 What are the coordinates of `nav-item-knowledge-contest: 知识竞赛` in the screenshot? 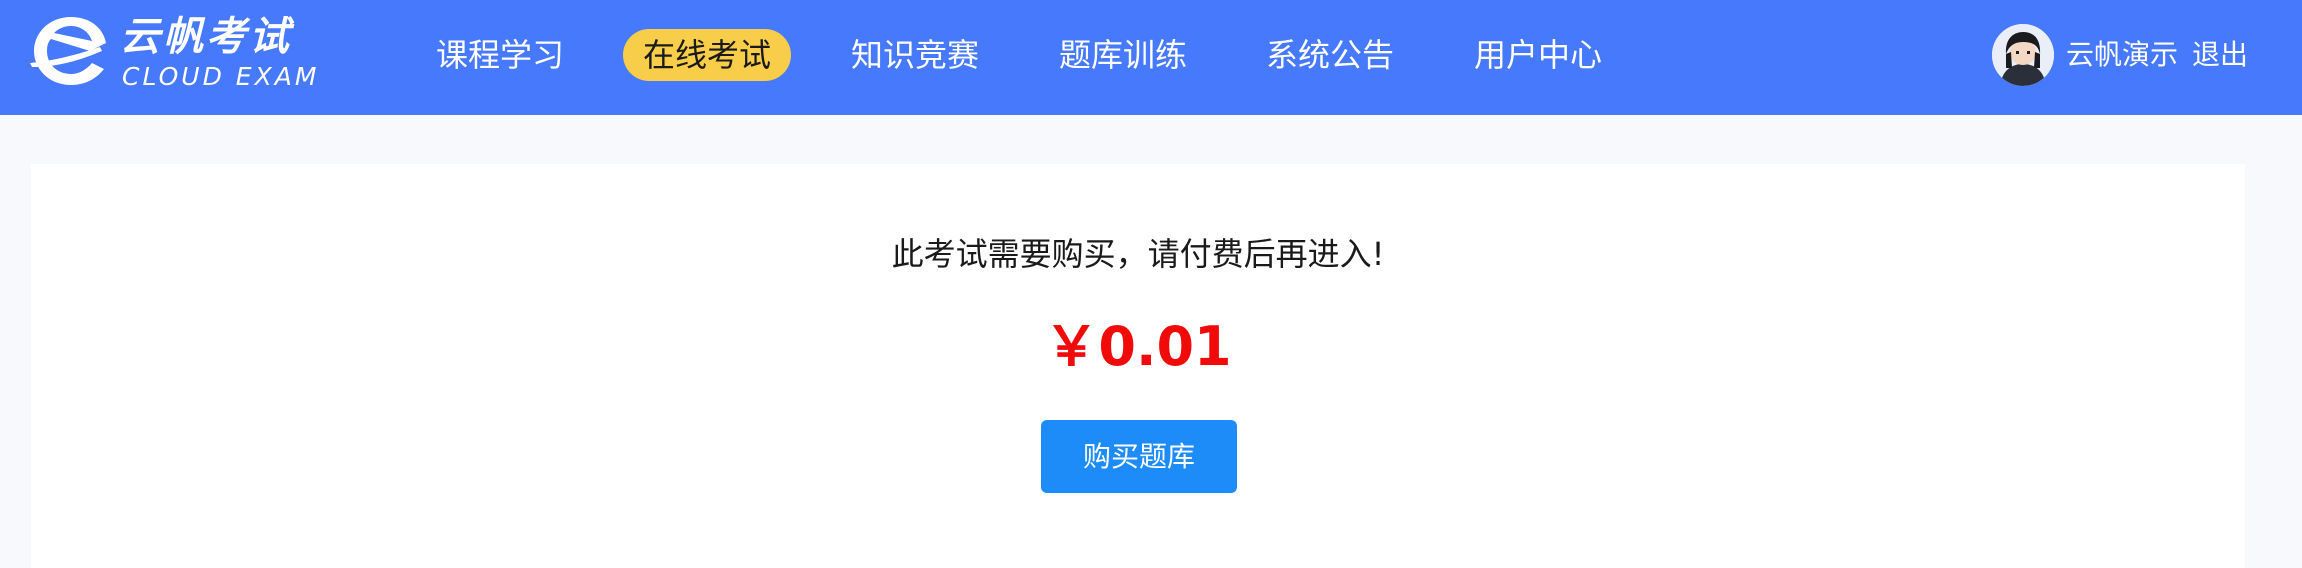 It's located at (915, 55).